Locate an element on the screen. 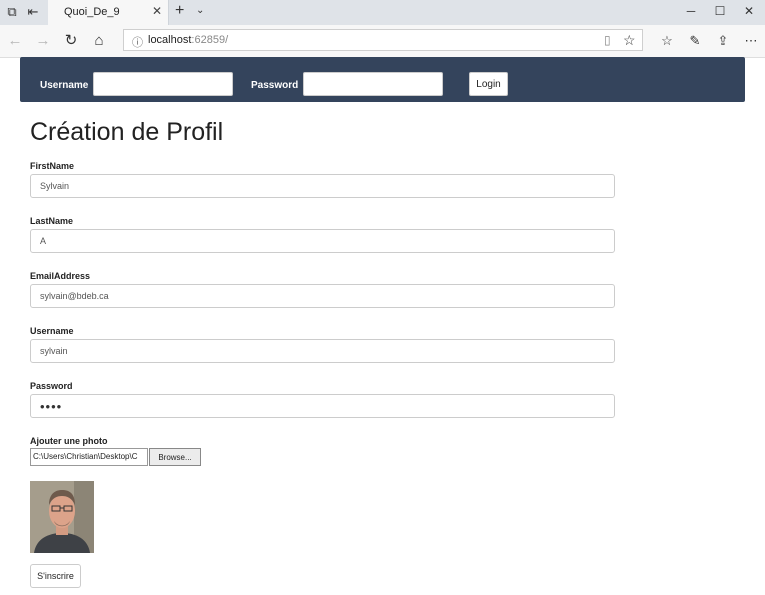  profile-photo-preview is located at coordinates (62, 517).